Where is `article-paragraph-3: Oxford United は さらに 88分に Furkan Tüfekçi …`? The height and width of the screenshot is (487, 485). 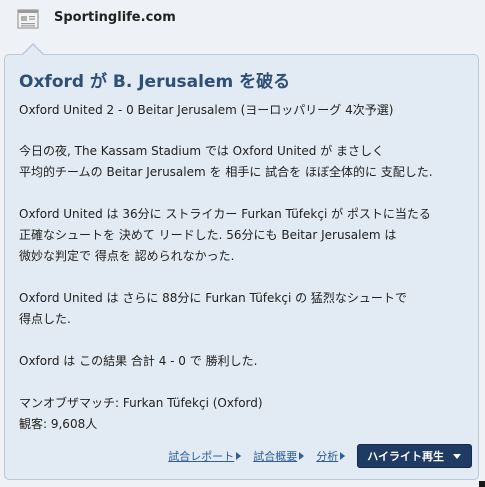 article-paragraph-3: Oxford United は さらに 88分に Furkan Tüfekçi … is located at coordinates (213, 308).